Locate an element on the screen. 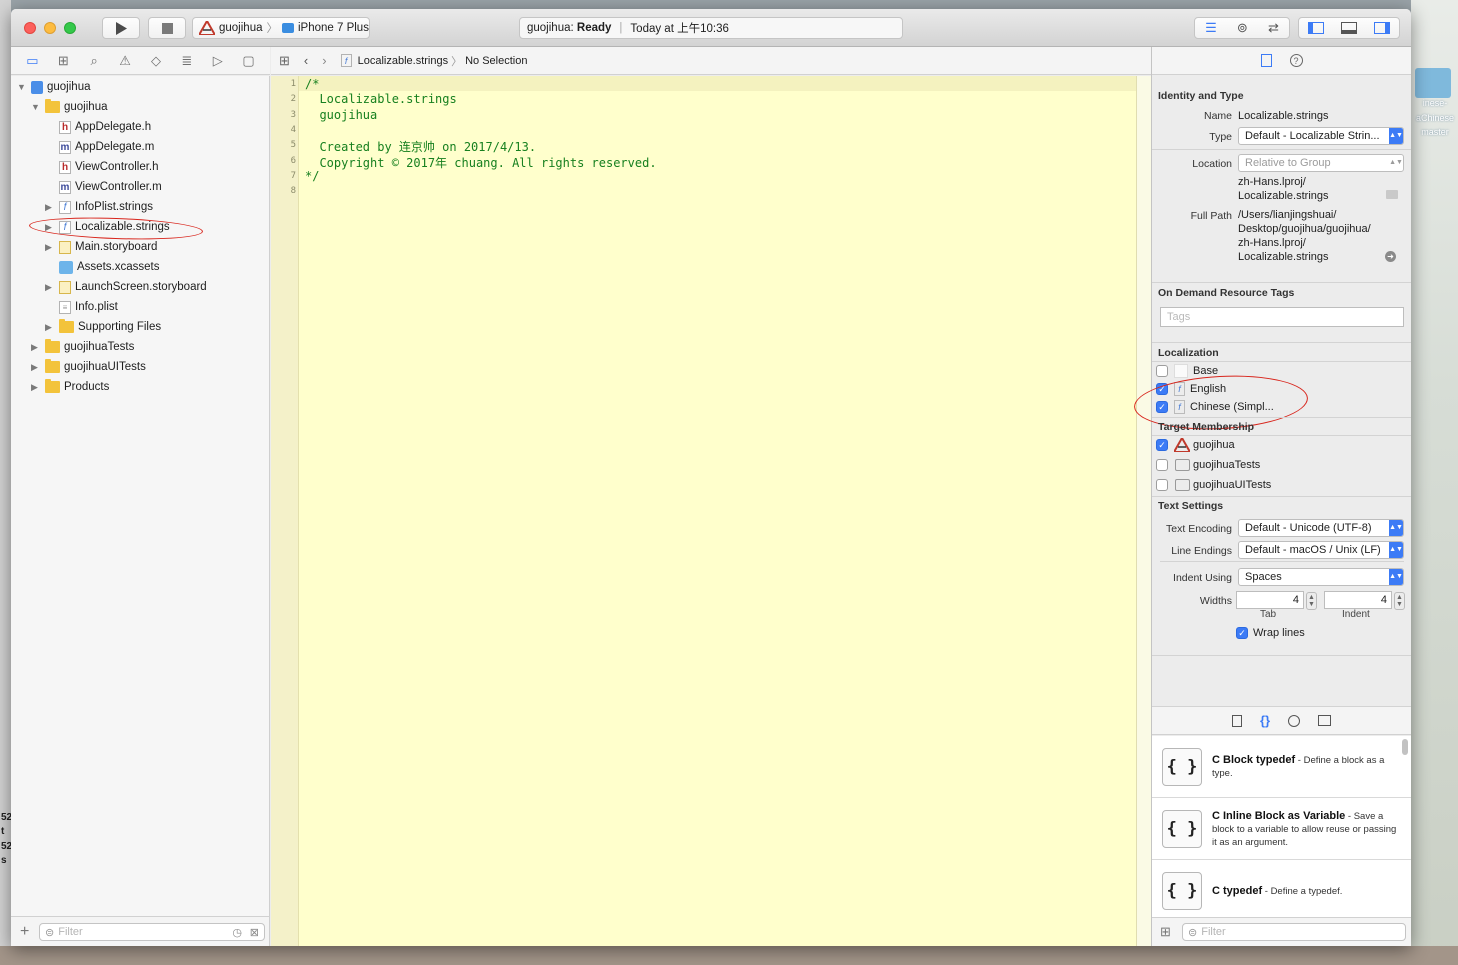  navigator-toggle-icon is located at coordinates (1315, 28).